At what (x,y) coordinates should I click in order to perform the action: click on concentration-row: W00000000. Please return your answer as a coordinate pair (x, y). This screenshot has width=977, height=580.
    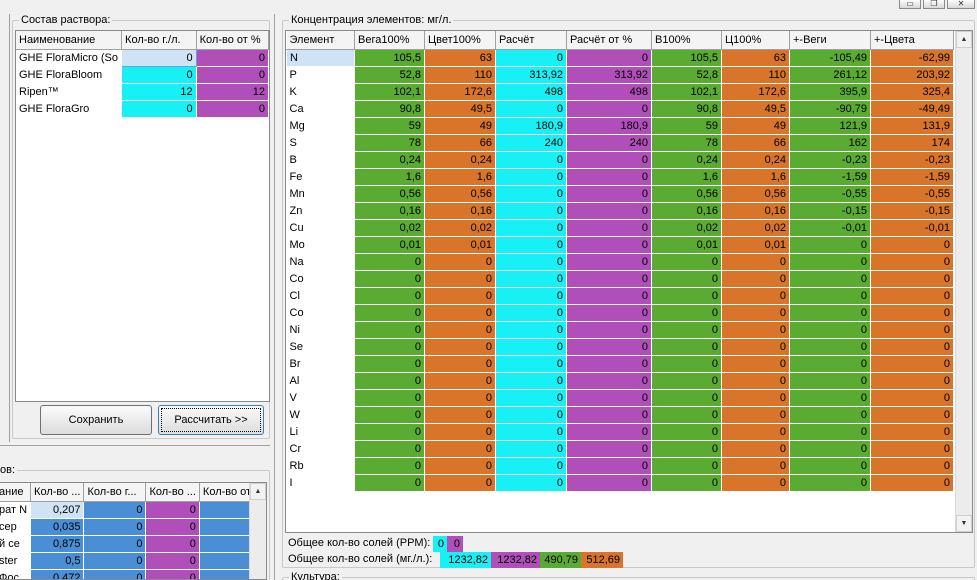
    Looking at the image, I should click on (620, 415).